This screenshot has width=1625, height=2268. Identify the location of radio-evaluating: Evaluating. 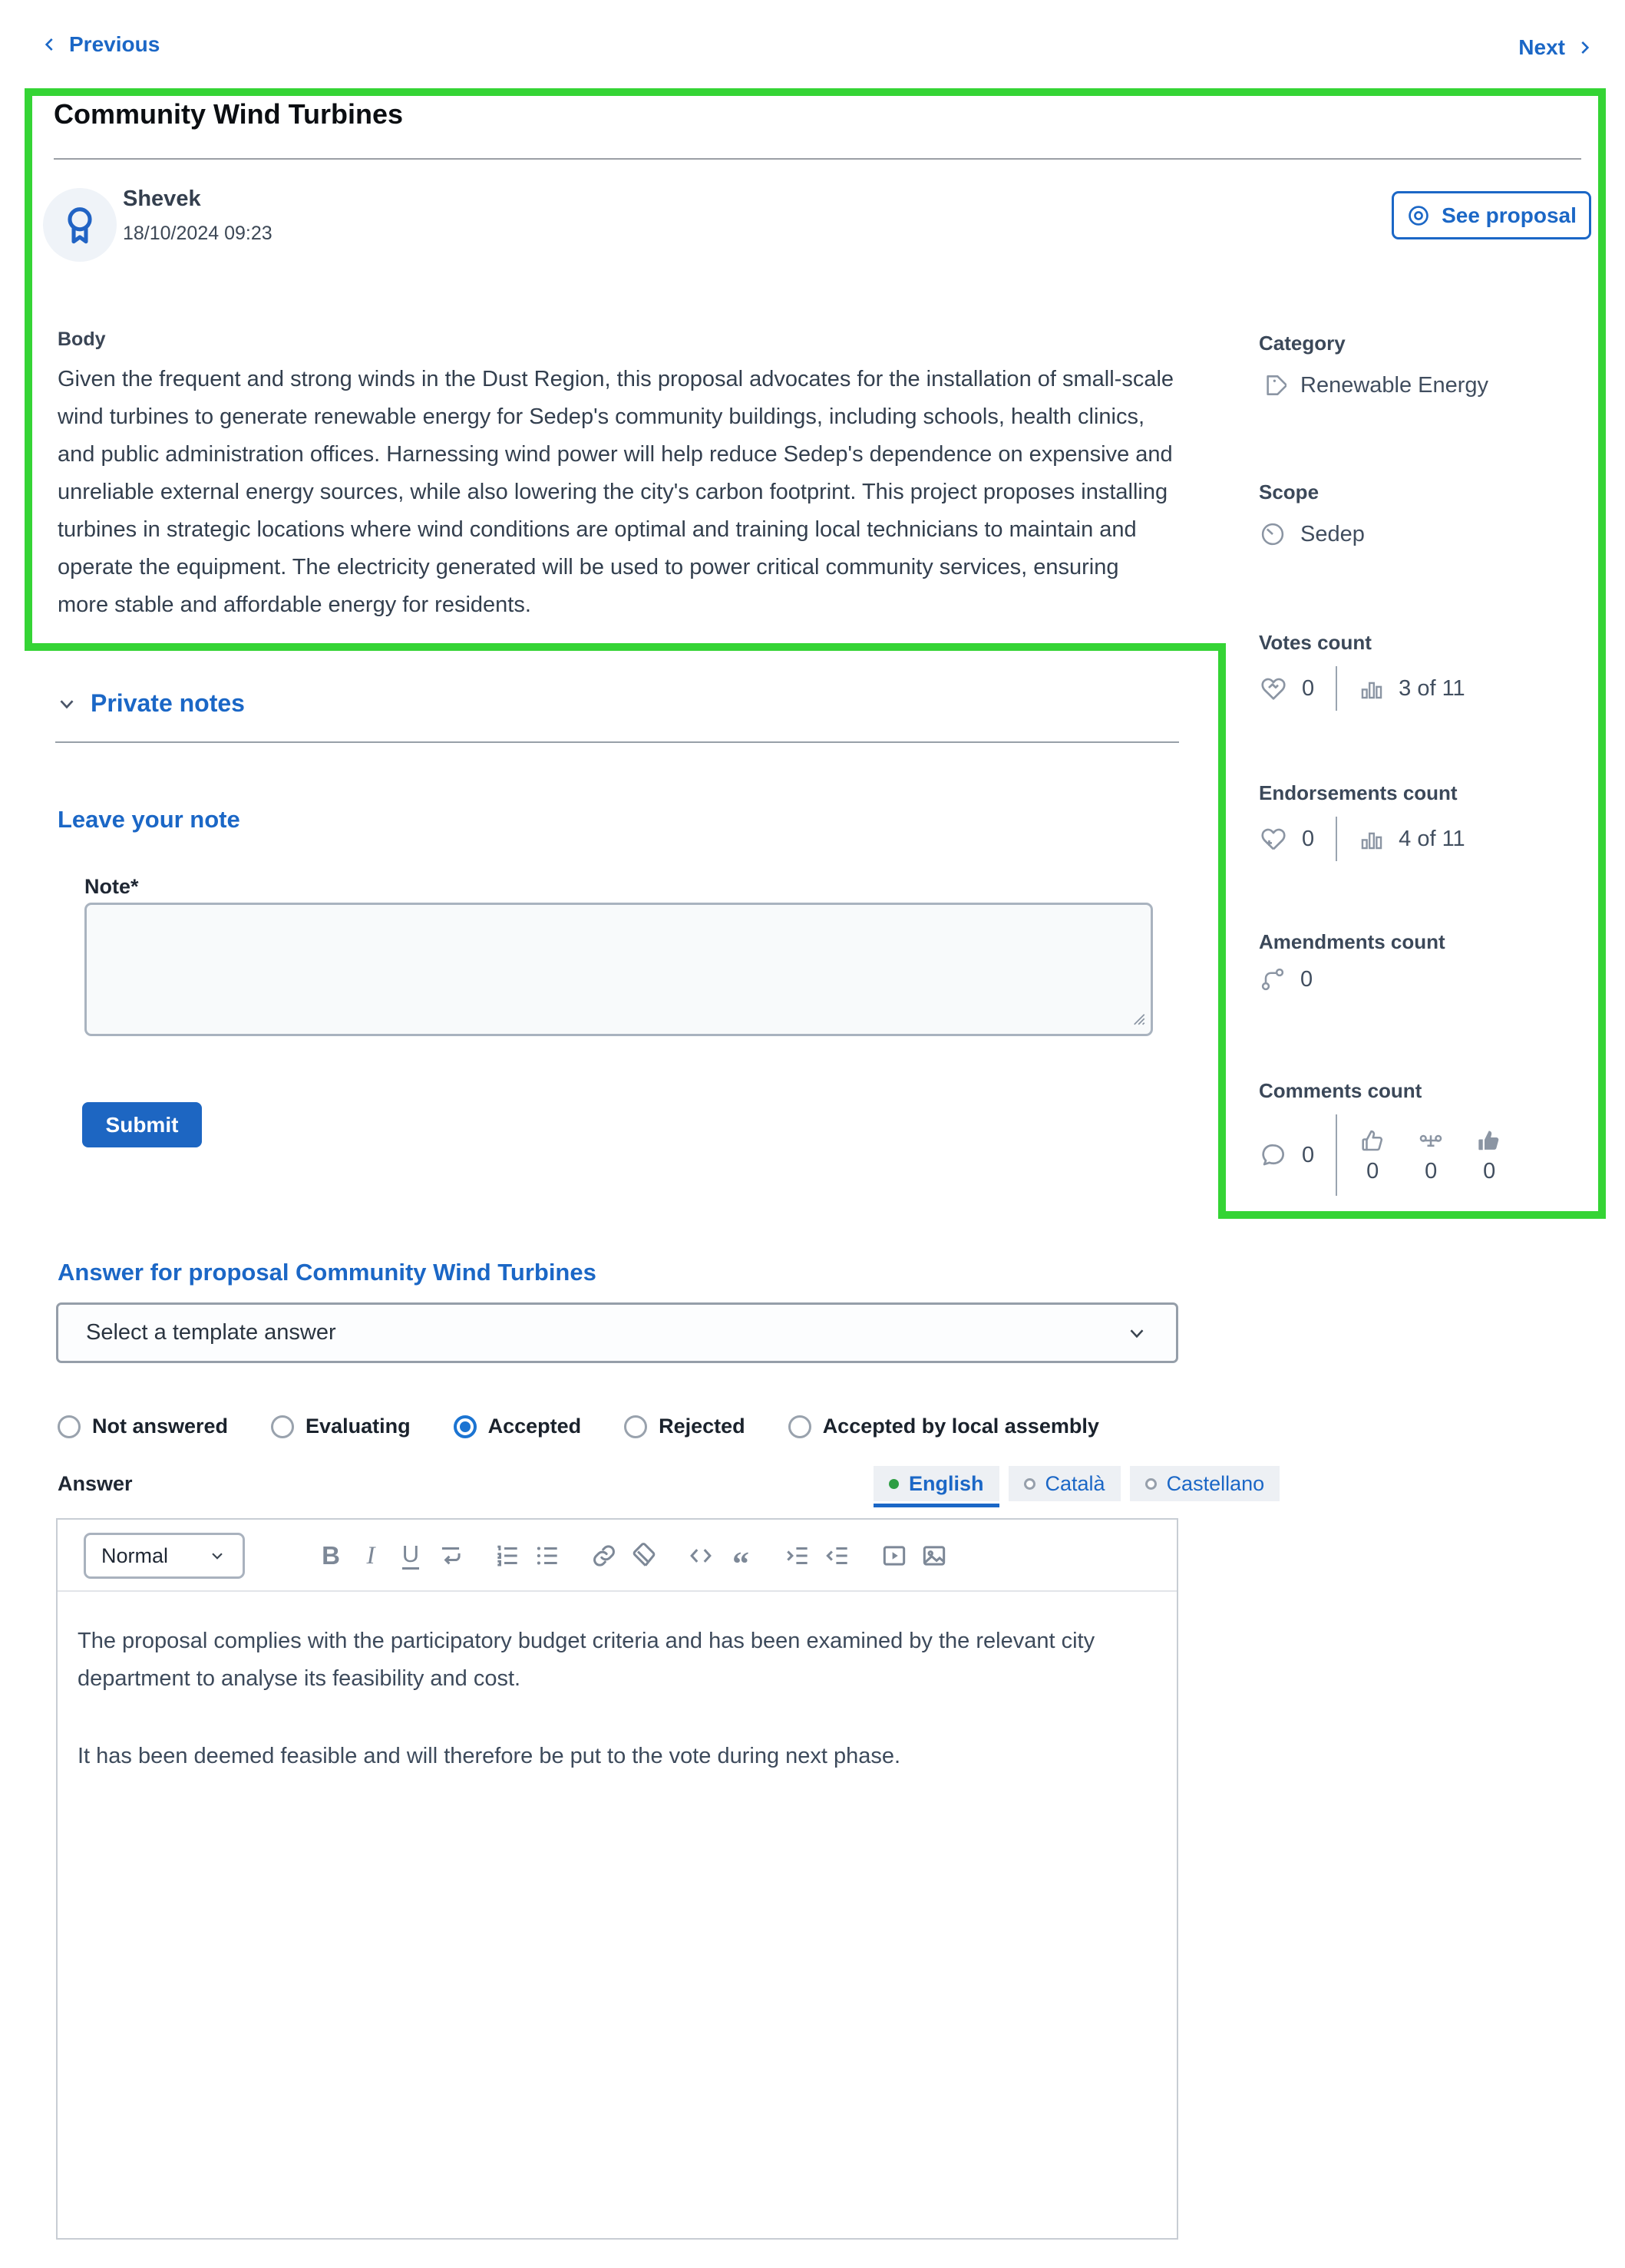
(341, 1427).